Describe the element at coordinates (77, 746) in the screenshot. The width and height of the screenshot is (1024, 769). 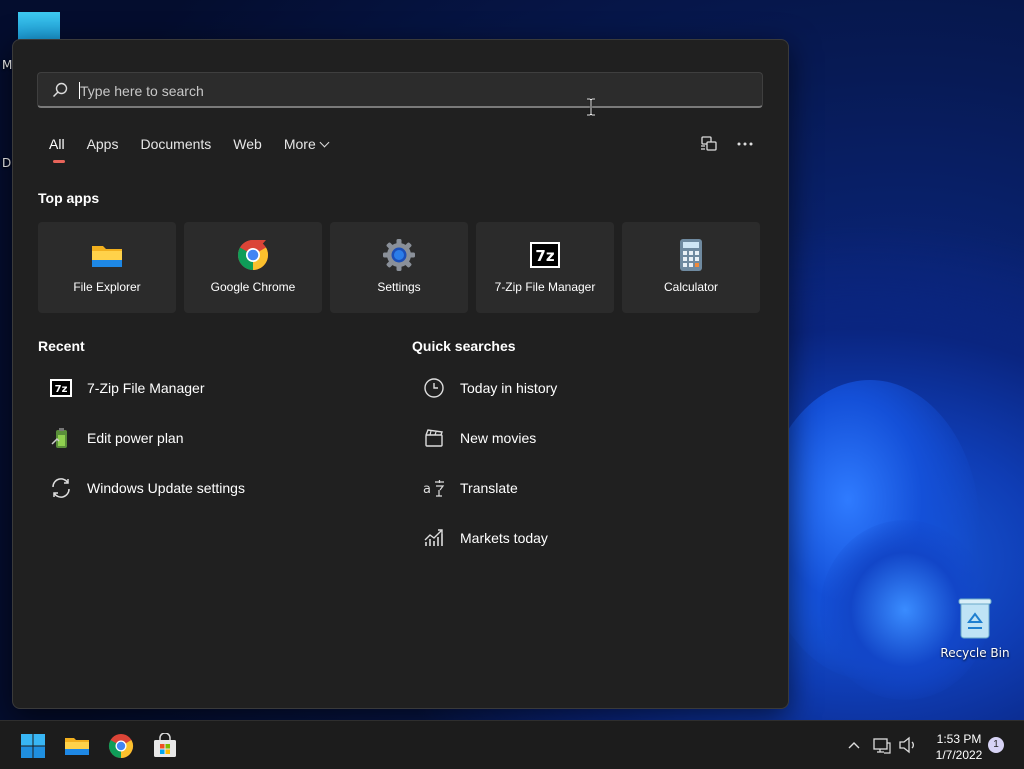
I see `file-explorer-icon` at that location.